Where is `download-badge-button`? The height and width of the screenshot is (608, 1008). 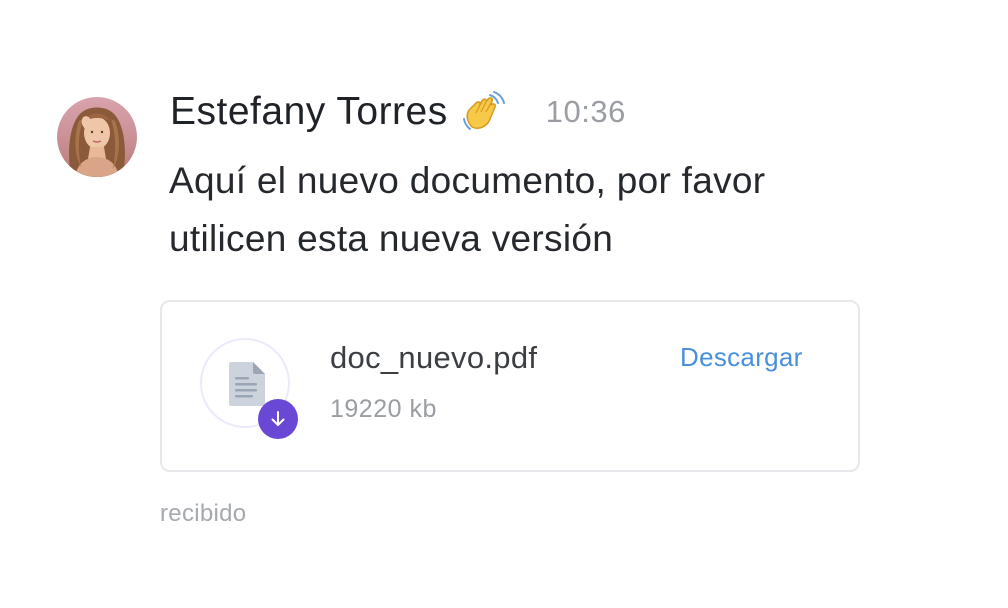
download-badge-button is located at coordinates (278, 419).